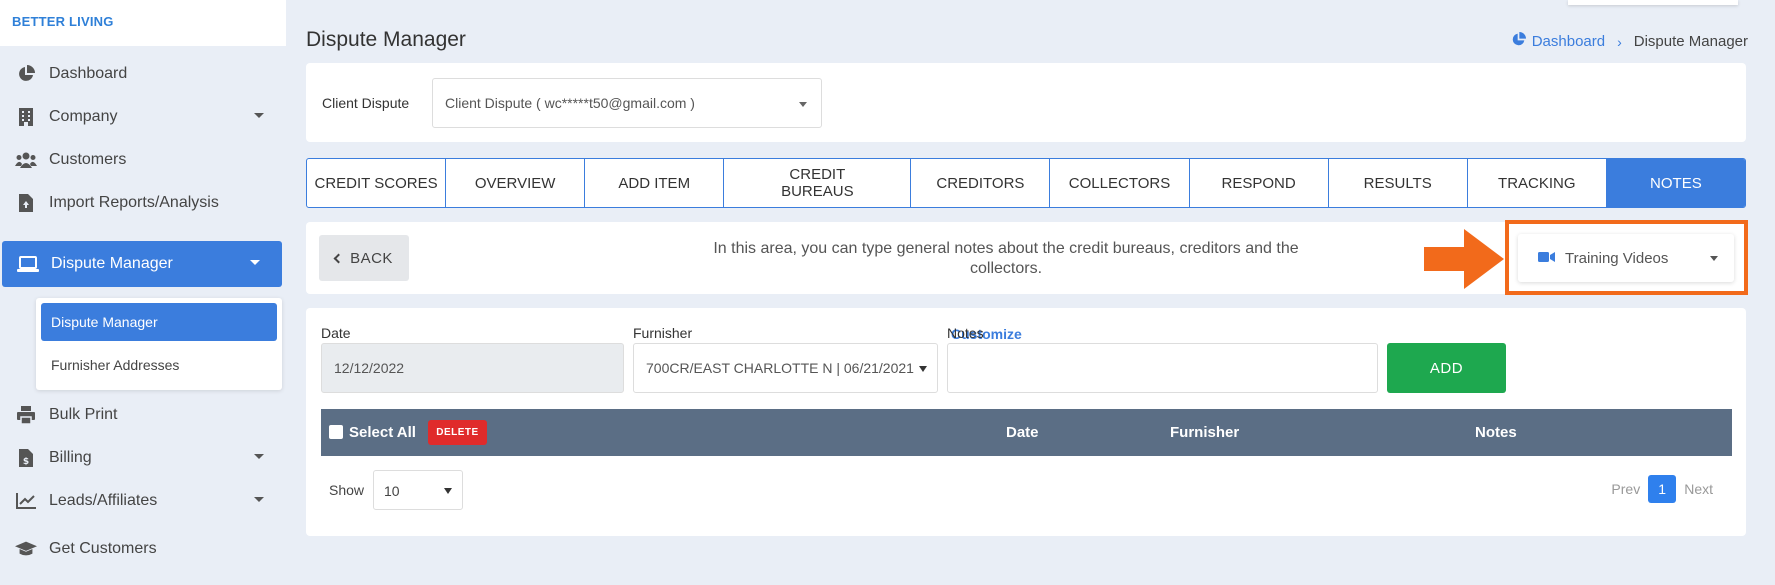  Describe the element at coordinates (780, 368) in the screenshot. I see `furnisher-value: 700CR/EAST CHARLOTTE N | 06/21/2021` at that location.